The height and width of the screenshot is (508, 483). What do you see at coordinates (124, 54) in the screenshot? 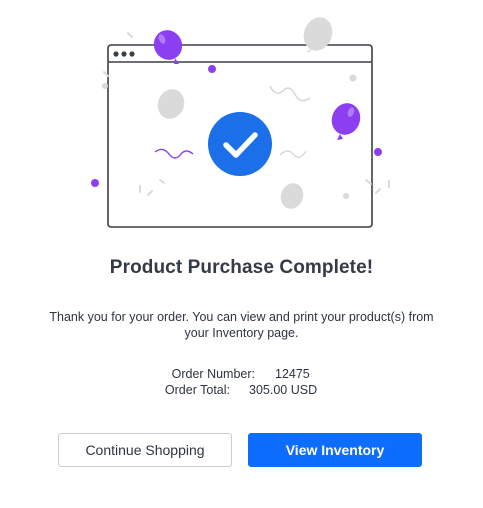
I see `ellipsis-icon` at bounding box center [124, 54].